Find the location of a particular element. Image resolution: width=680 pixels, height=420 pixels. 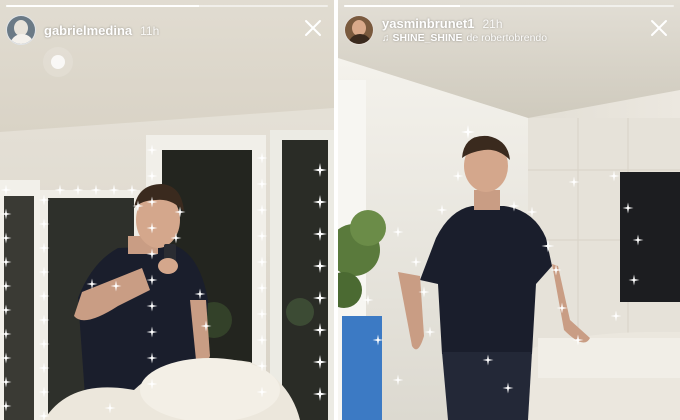

story-header: gabrielmedina 11h is located at coordinates (166, 30).